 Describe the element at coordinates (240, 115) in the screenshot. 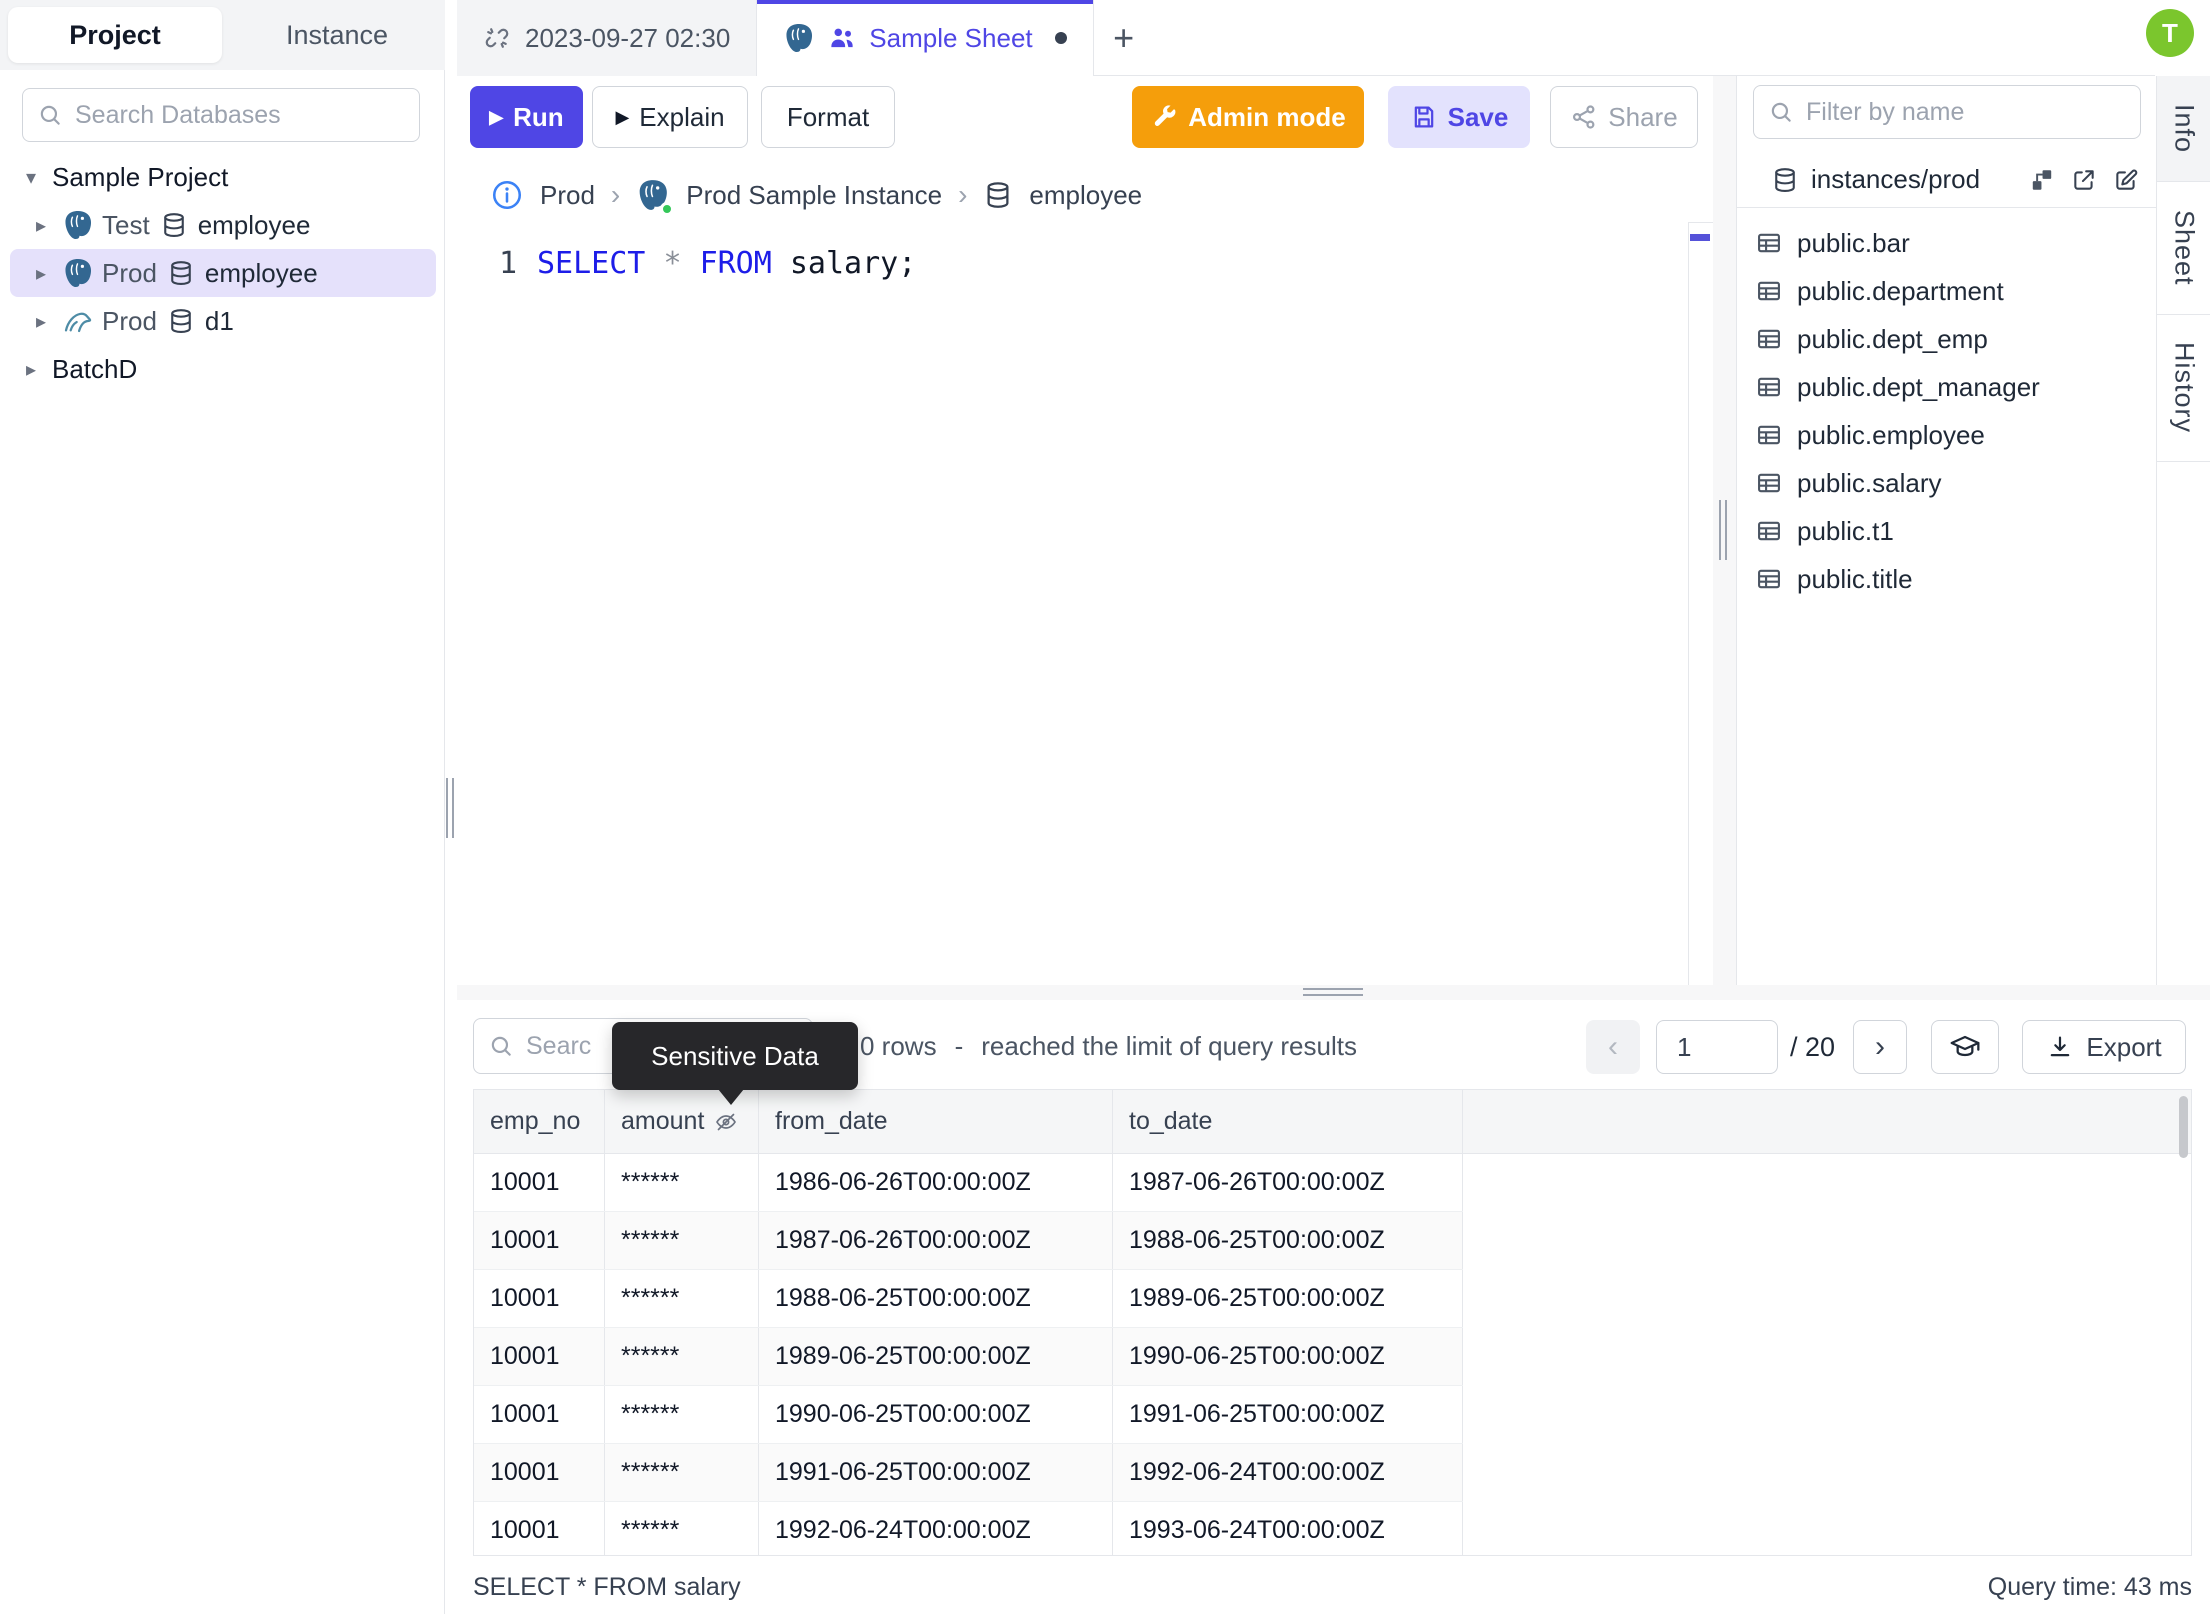

I see `database-search-input` at that location.